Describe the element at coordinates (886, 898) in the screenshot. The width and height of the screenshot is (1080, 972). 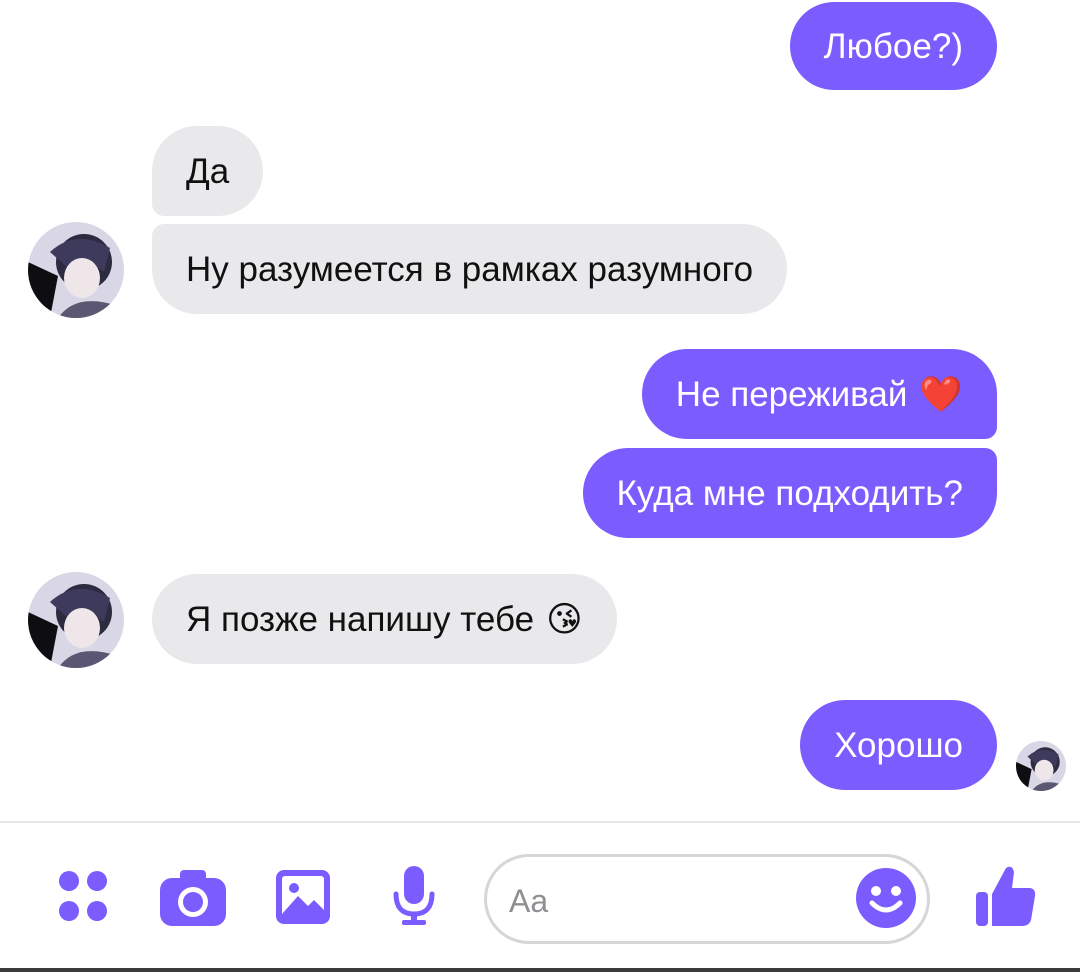
I see `smiley-icon` at that location.